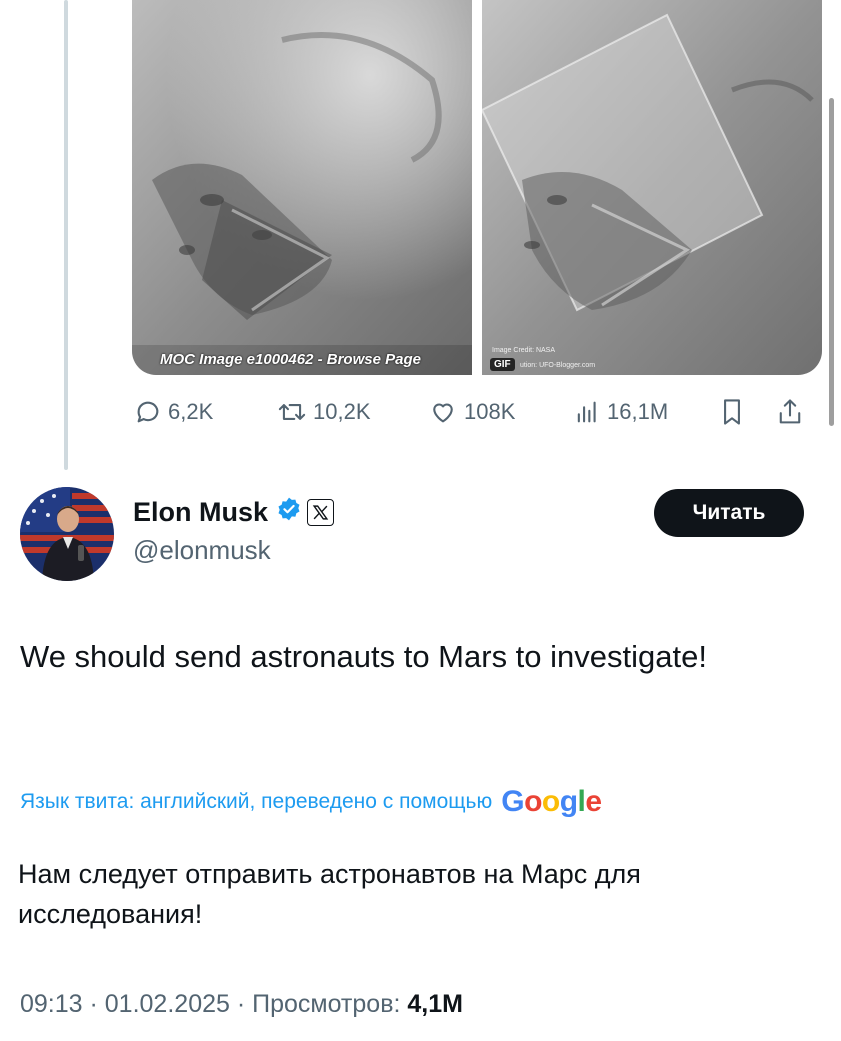 This screenshot has height=1041, width=841. I want to click on heart-icon, so click(443, 412).